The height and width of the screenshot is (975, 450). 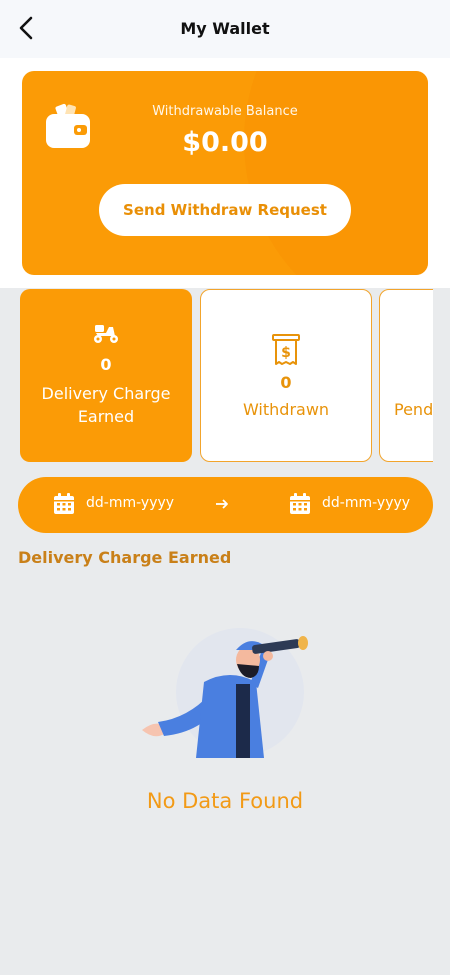 What do you see at coordinates (106, 364) in the screenshot?
I see `stat-value-delivery-charge: 0` at bounding box center [106, 364].